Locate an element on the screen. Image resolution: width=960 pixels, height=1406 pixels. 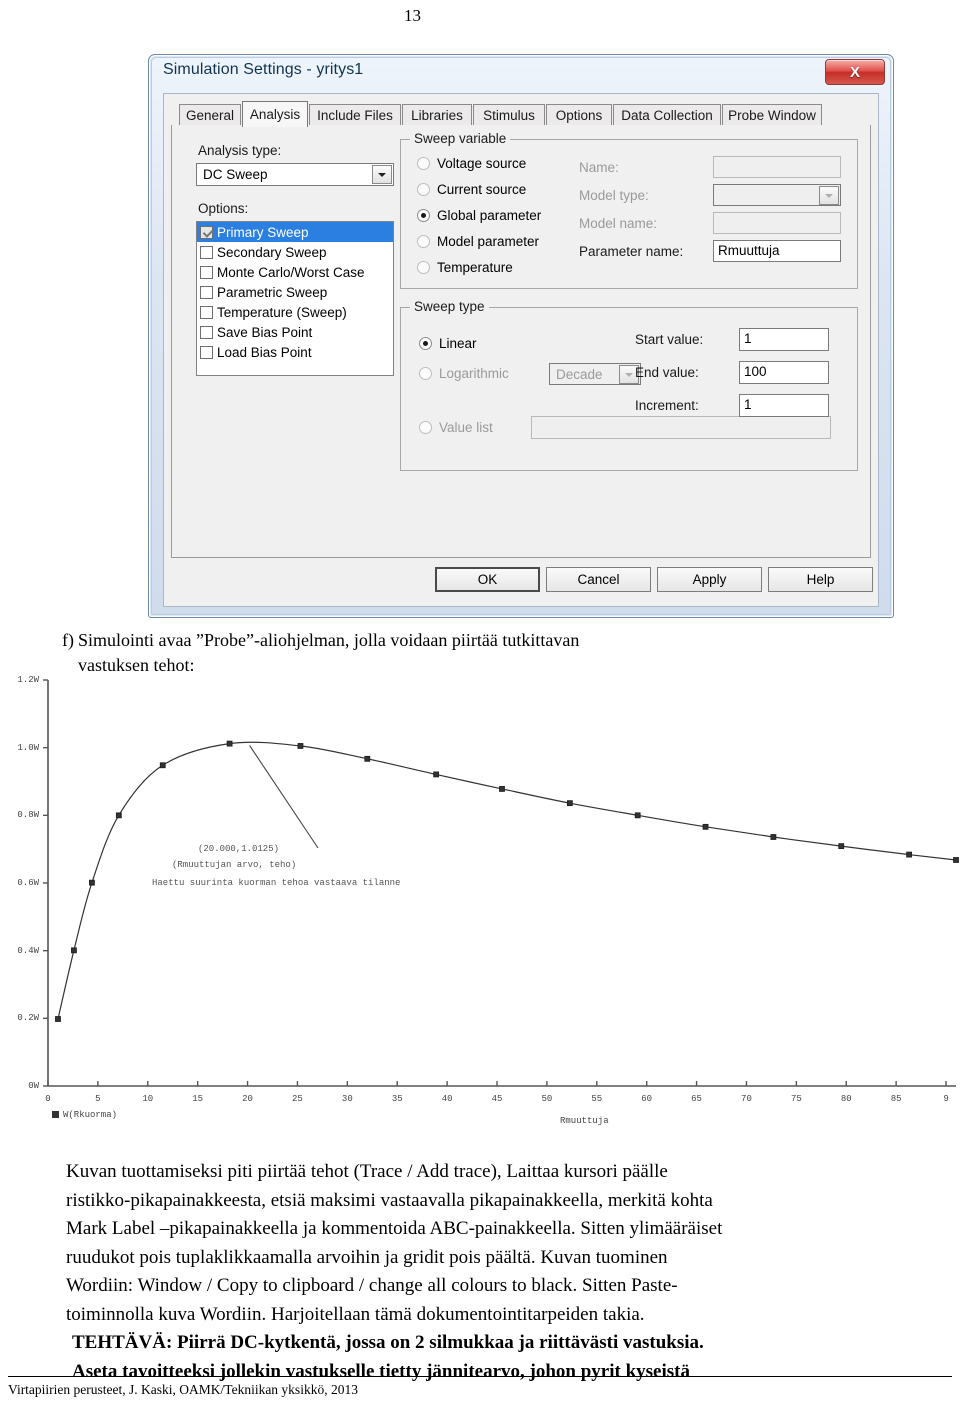
radio-voltage-source: Voltage source is located at coordinates (471, 163).